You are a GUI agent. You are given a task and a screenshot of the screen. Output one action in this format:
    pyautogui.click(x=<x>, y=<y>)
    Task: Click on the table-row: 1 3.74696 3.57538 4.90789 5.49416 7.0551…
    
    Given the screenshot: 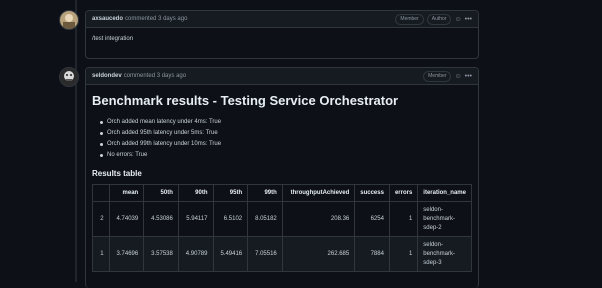 What is the action you would take?
    pyautogui.click(x=282, y=254)
    